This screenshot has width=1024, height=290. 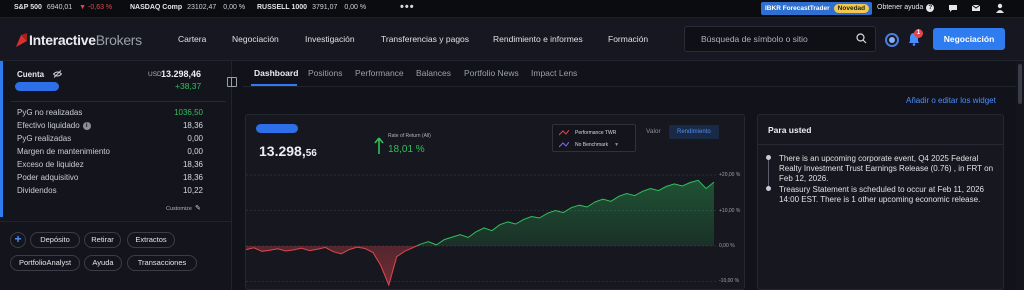 I want to click on deposit-button: Depósito, so click(x=55, y=240).